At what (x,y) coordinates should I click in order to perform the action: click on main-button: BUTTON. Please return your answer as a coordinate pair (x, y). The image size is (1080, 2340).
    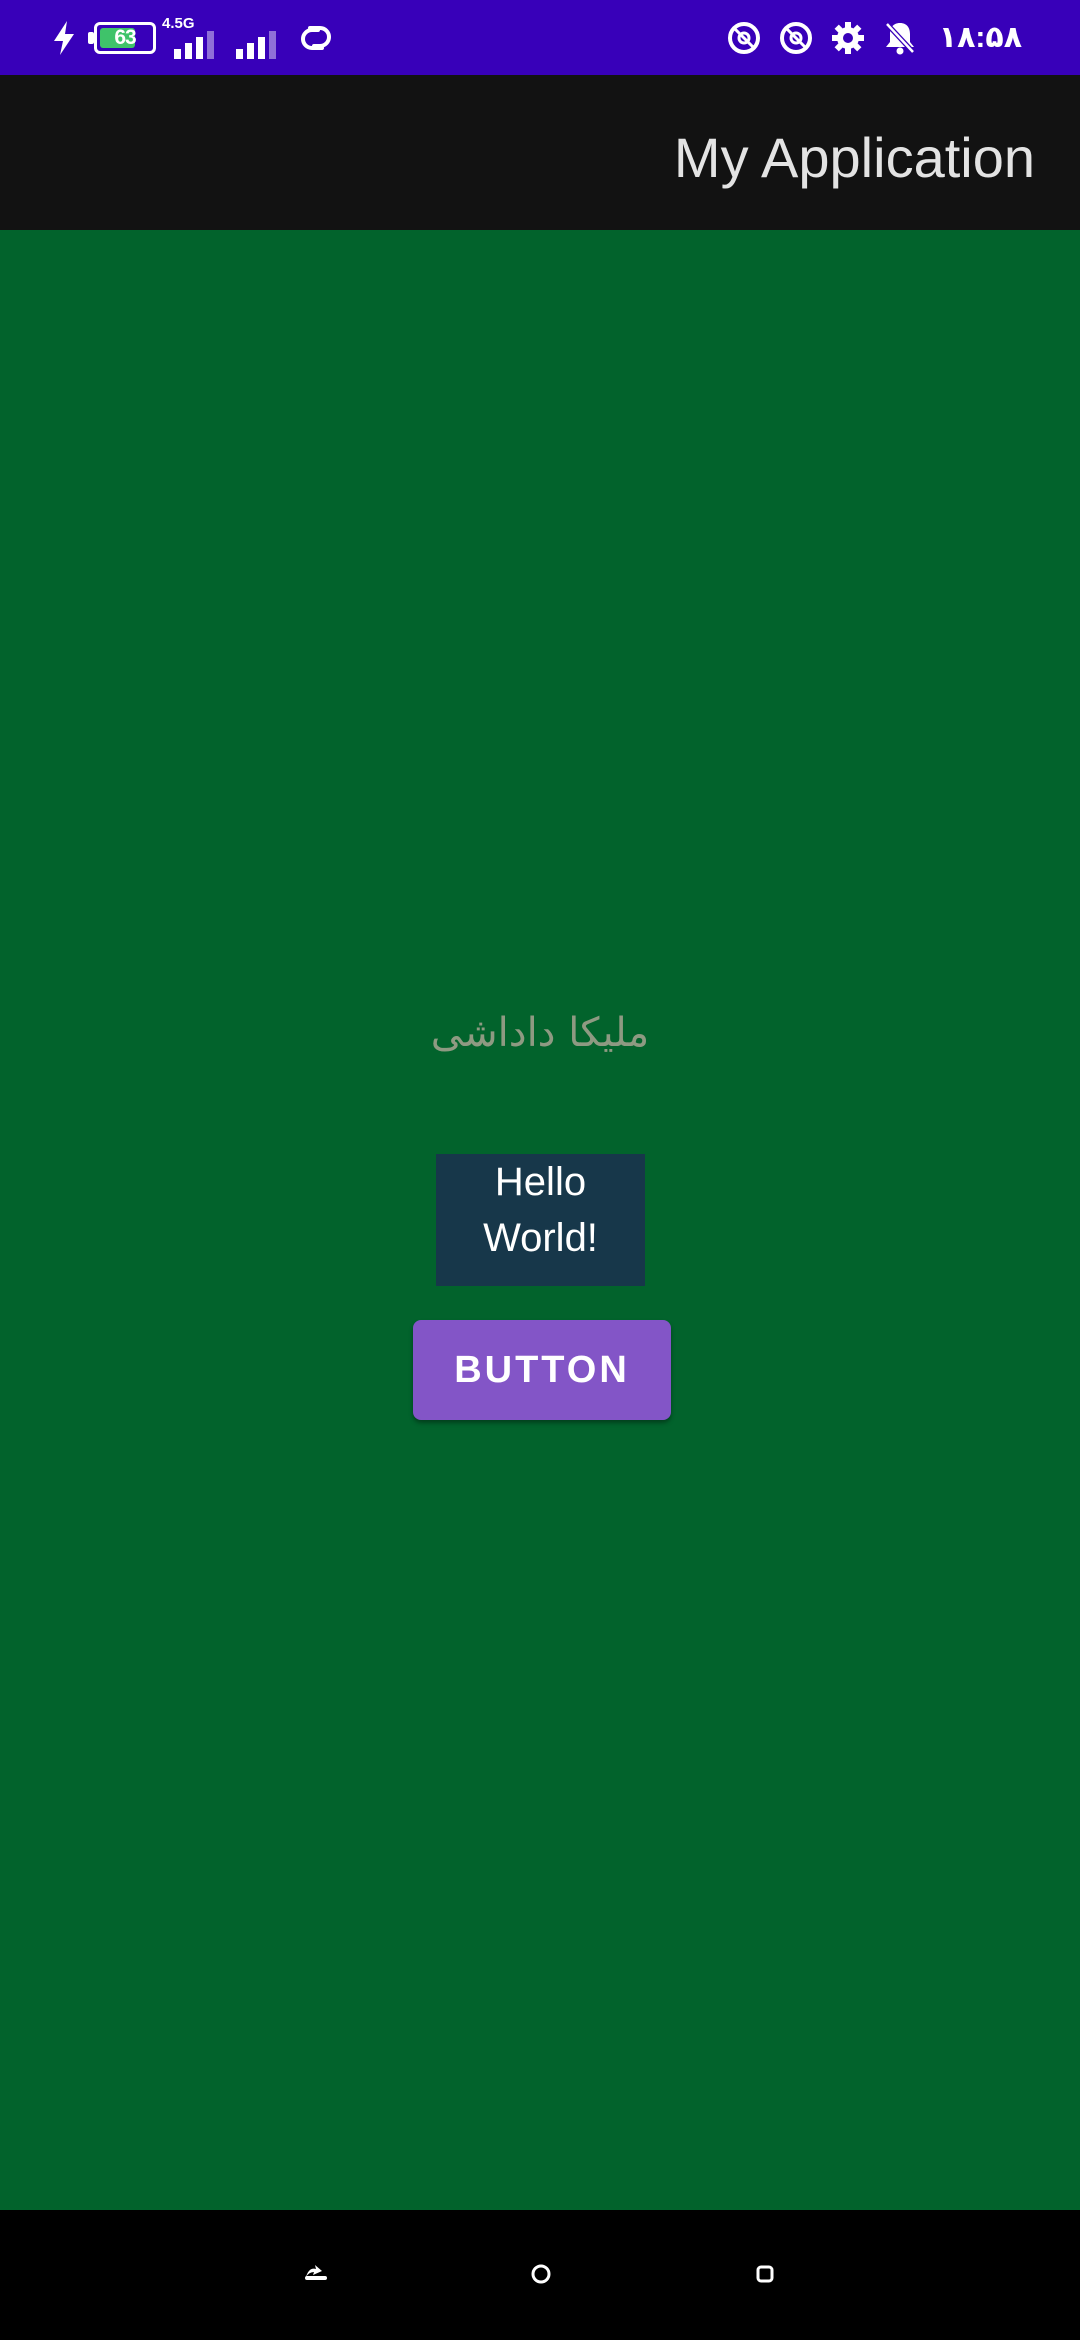
    Looking at the image, I should click on (542, 1370).